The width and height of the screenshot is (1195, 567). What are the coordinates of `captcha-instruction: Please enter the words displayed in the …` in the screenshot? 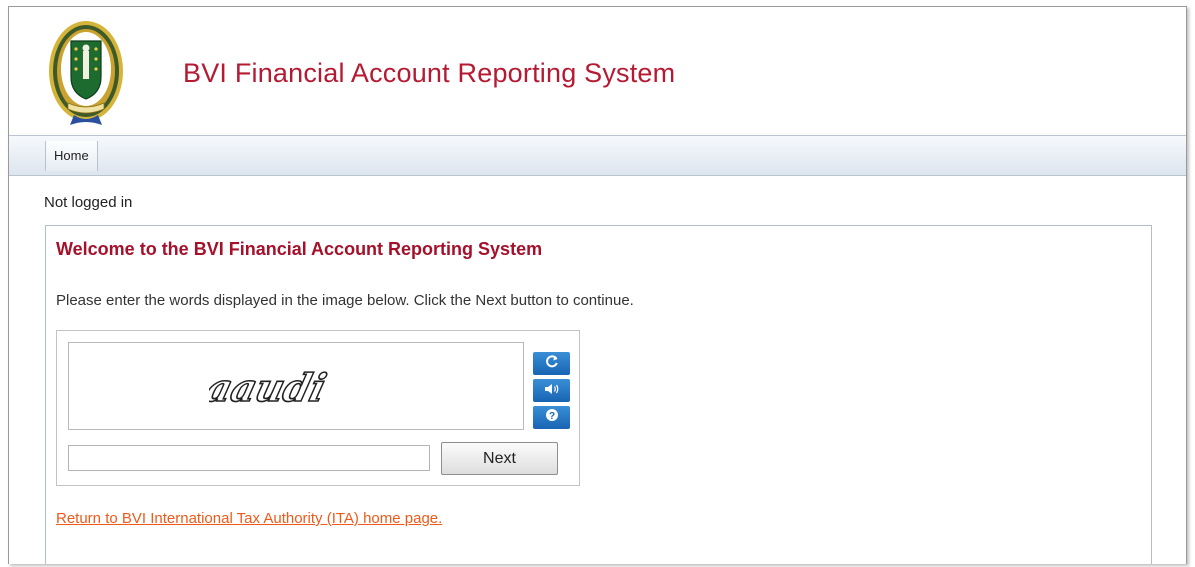 It's located at (345, 300).